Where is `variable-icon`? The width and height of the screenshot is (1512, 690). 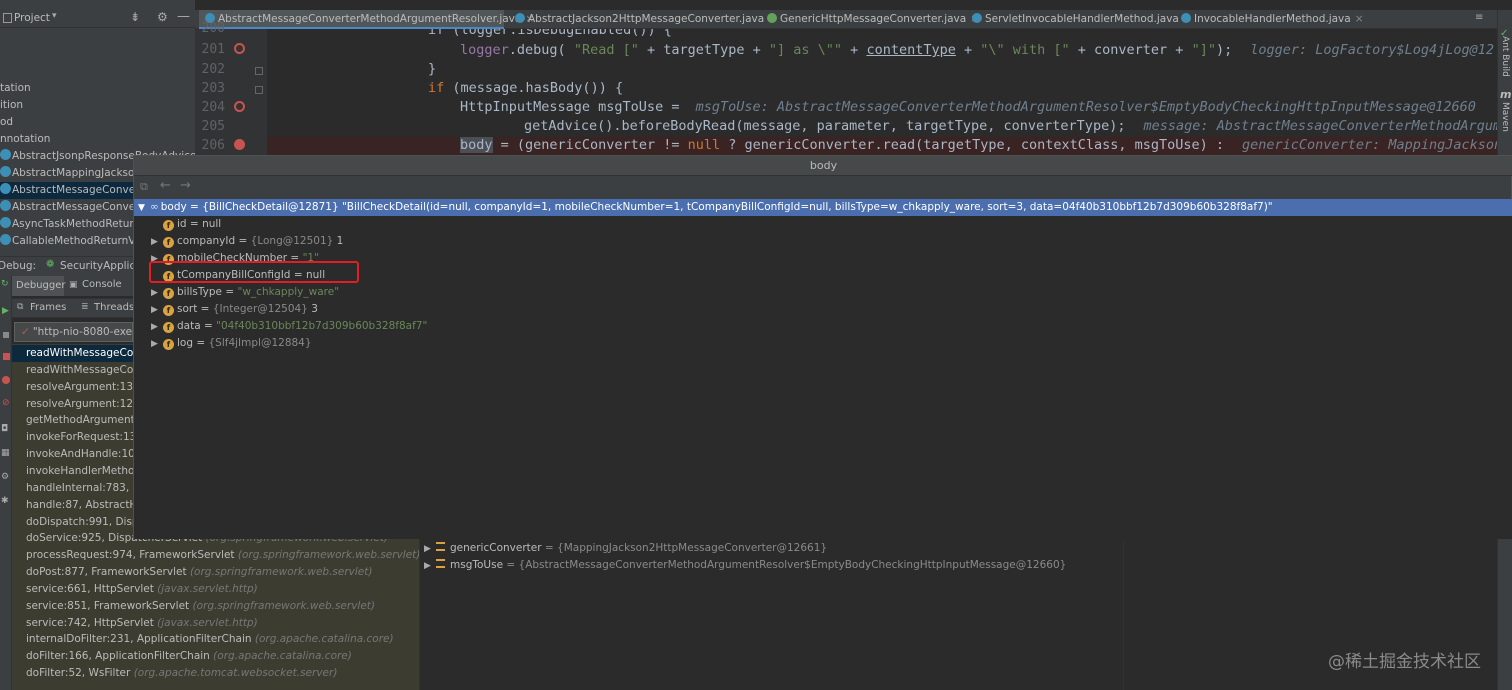
variable-icon is located at coordinates (440, 563).